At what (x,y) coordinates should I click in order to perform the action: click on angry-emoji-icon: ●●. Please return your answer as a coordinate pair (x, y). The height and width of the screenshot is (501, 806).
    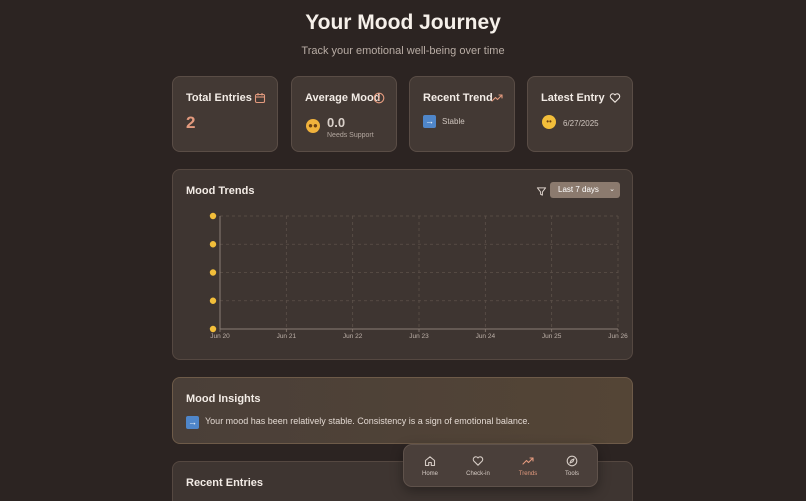
    Looking at the image, I should click on (313, 126).